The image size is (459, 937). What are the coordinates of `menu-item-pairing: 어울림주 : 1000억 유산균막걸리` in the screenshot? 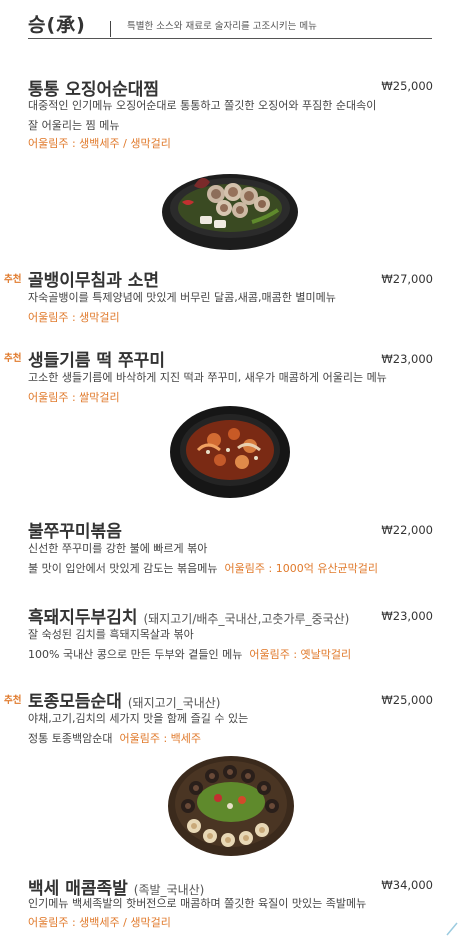 It's located at (301, 568).